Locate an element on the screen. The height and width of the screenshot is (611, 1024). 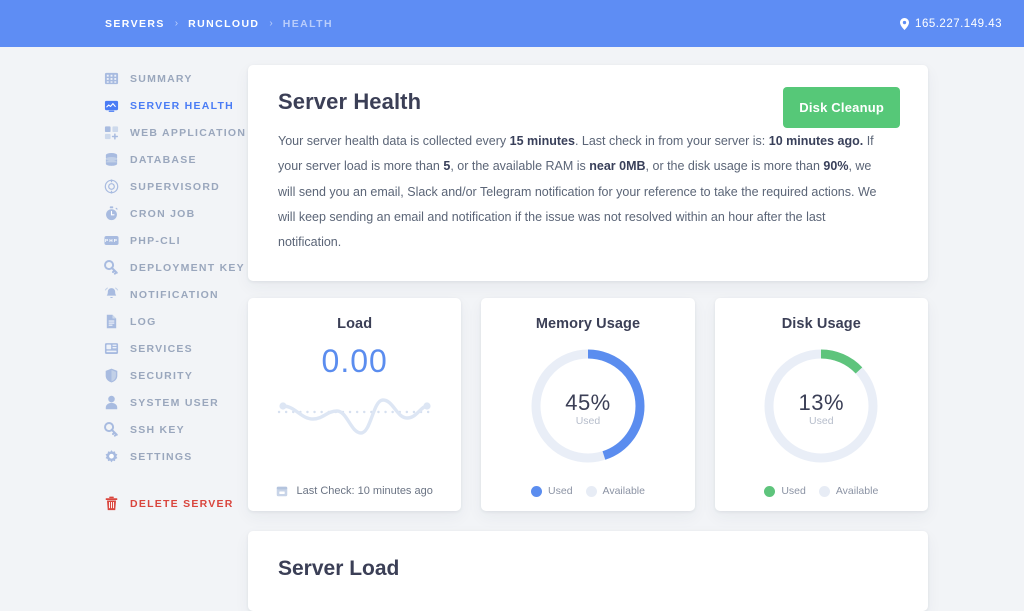
document-icon is located at coordinates (111, 321).